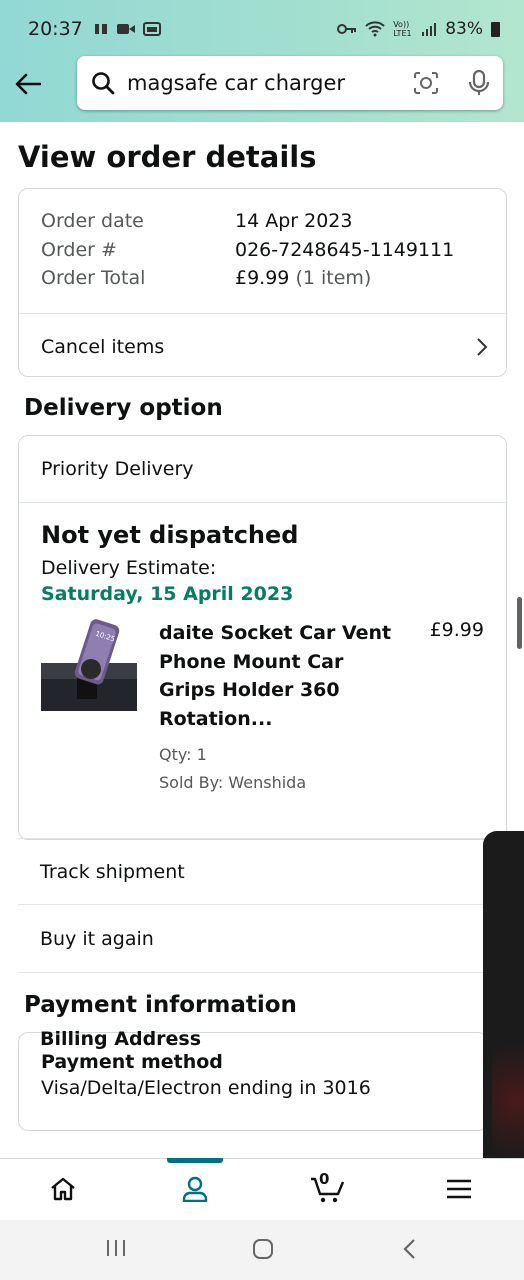 The image size is (524, 1280). Describe the element at coordinates (167, 594) in the screenshot. I see `delivery-estimate-date: Saturday, 15 April 2023` at that location.